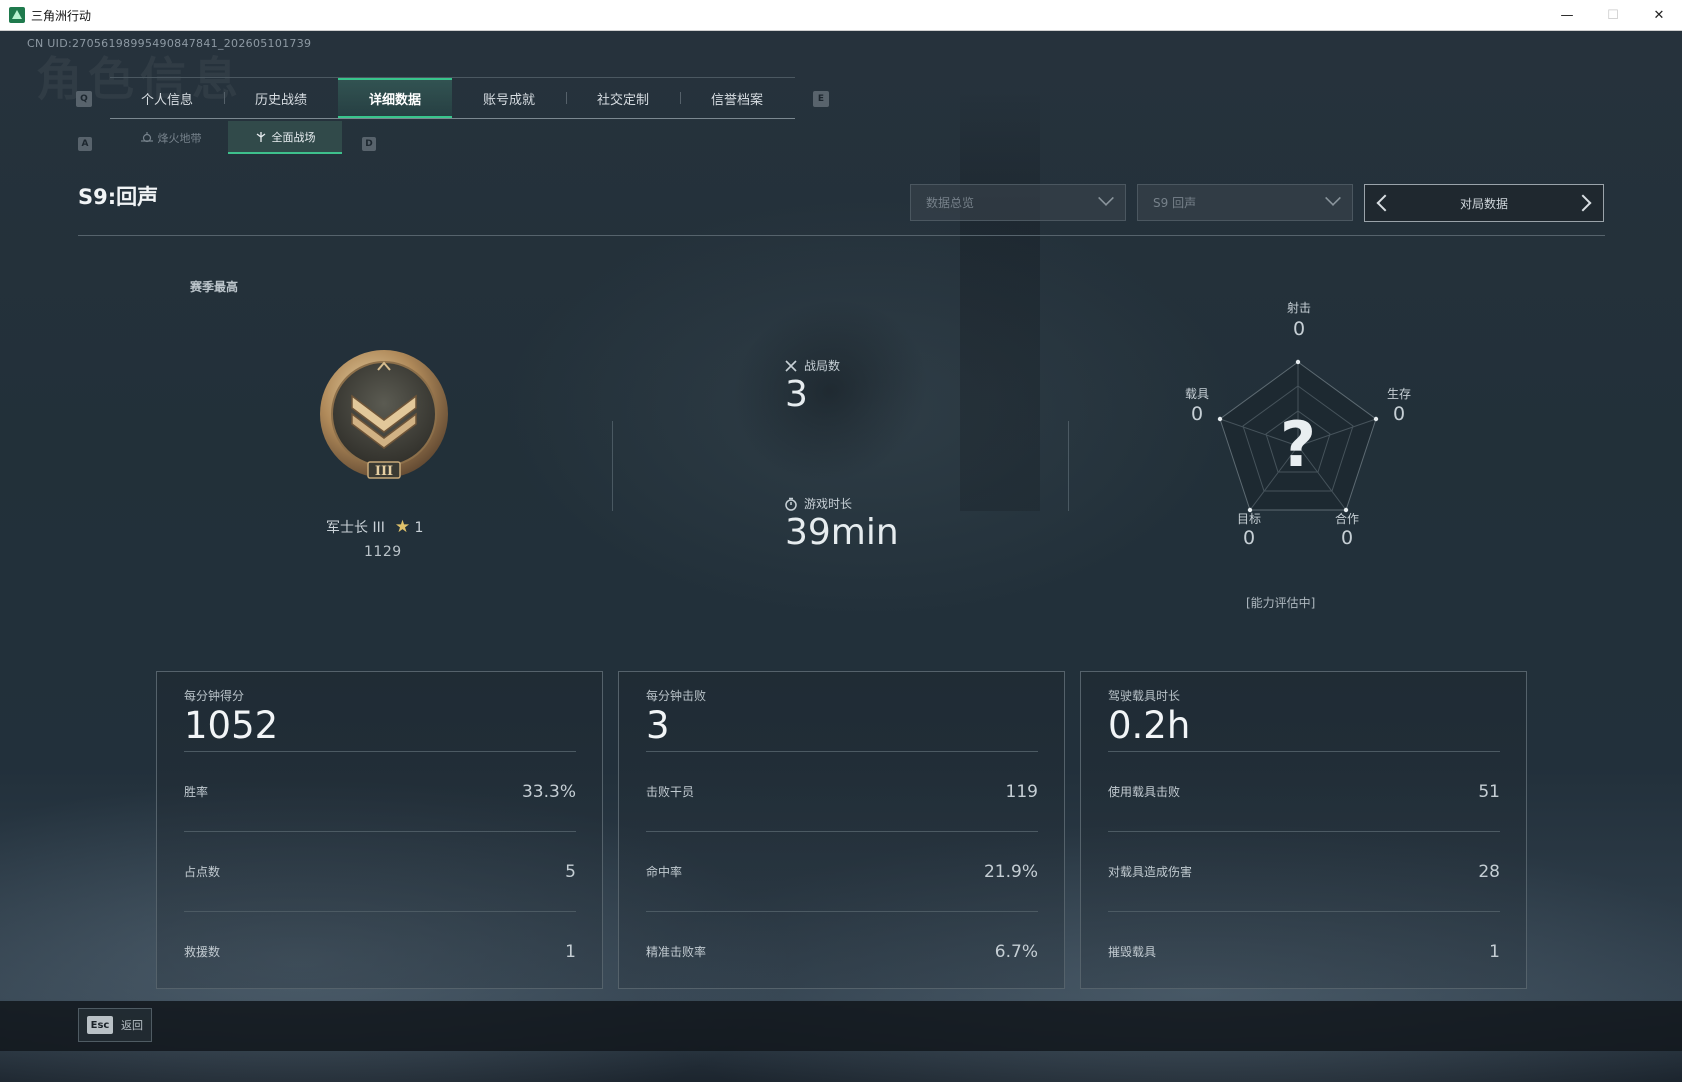  Describe the element at coordinates (1016, 951) in the screenshot. I see `stat-value: 6.7%` at that location.